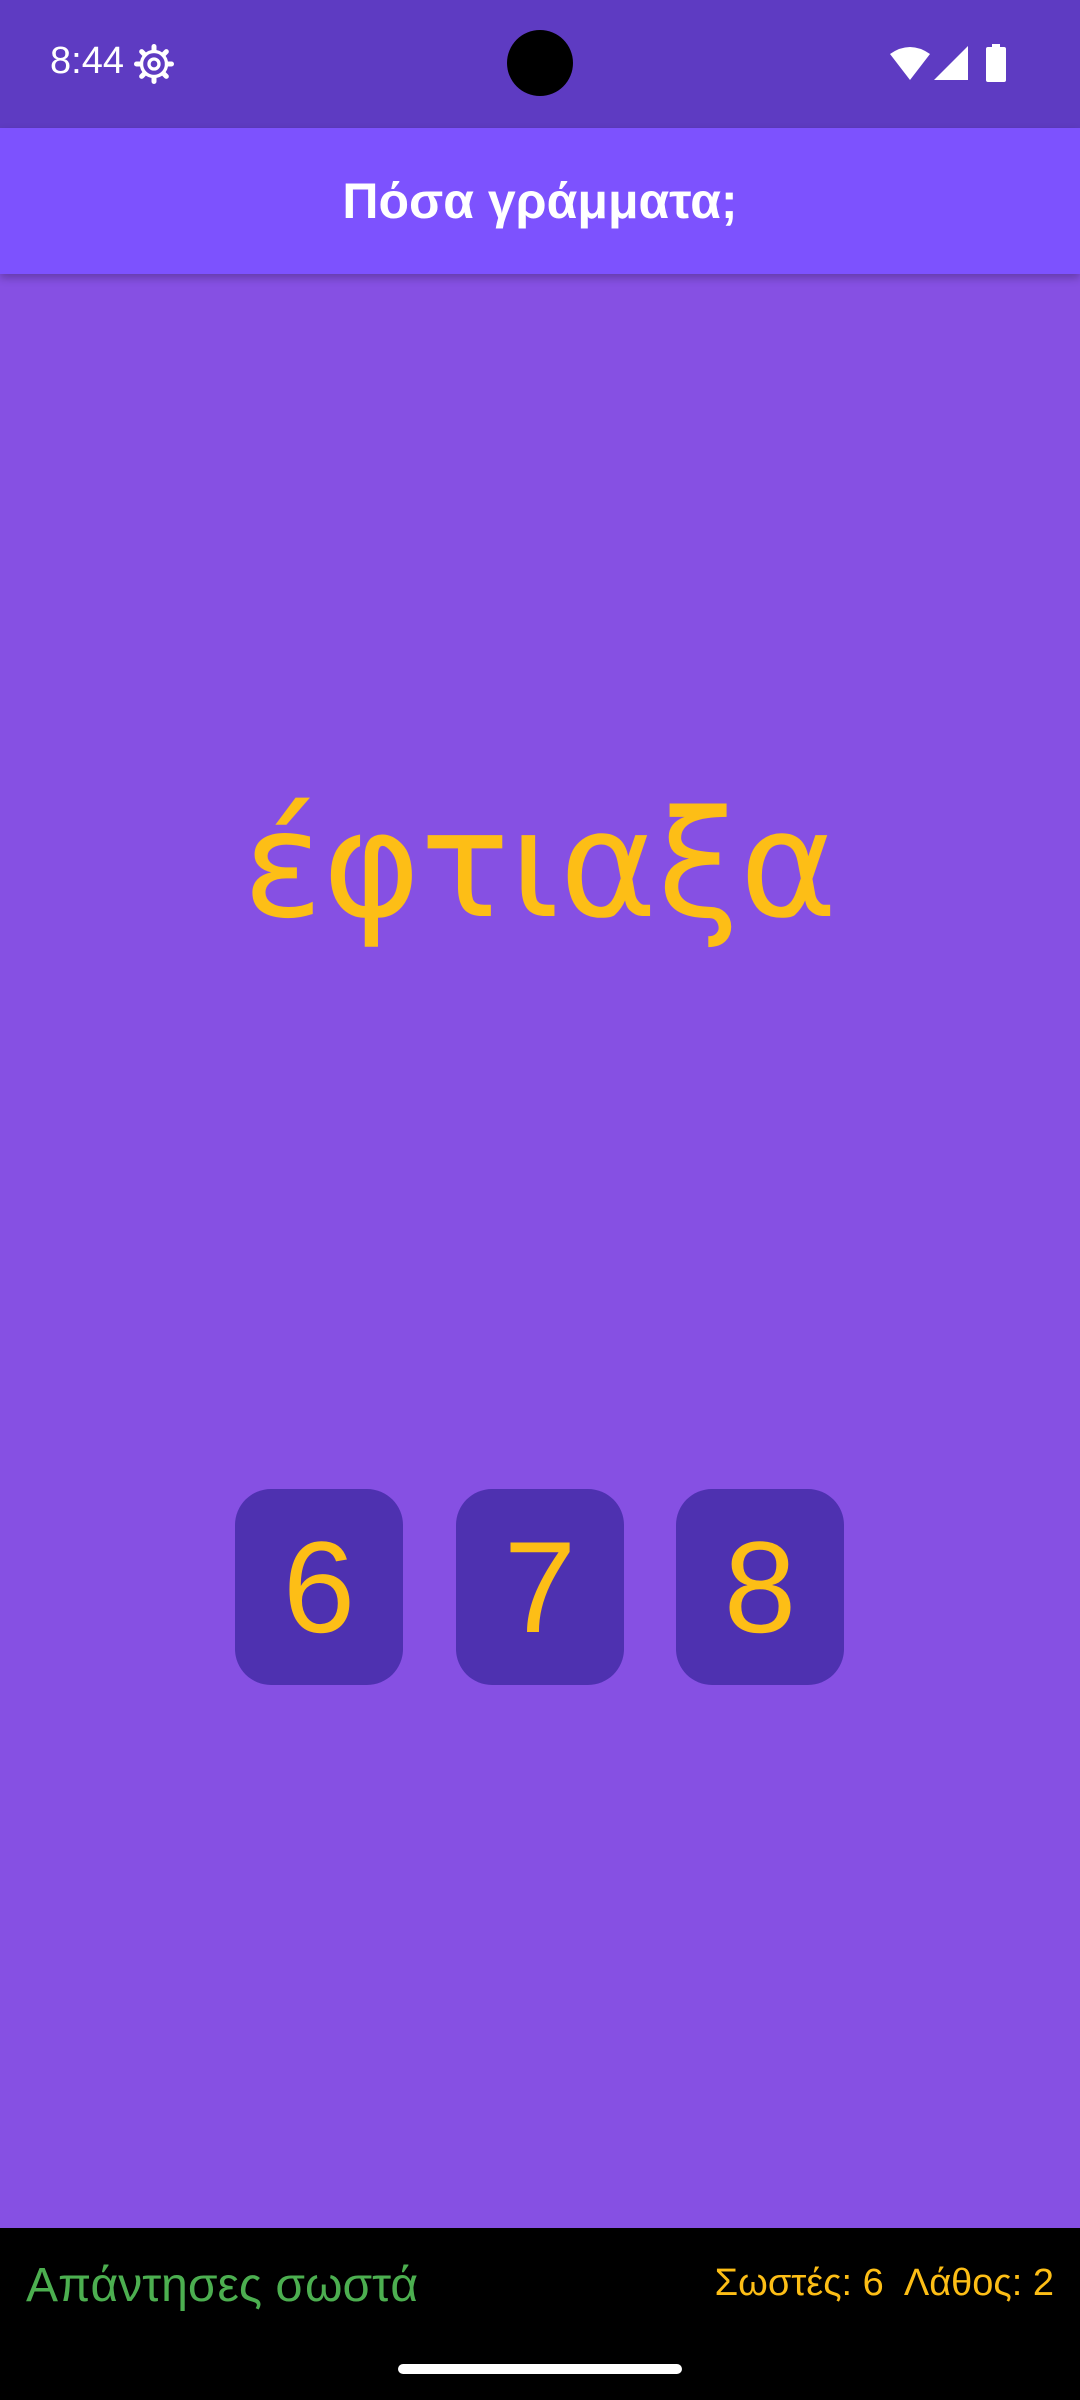  Describe the element at coordinates (154, 64) in the screenshot. I see `settings-gear-icon` at that location.